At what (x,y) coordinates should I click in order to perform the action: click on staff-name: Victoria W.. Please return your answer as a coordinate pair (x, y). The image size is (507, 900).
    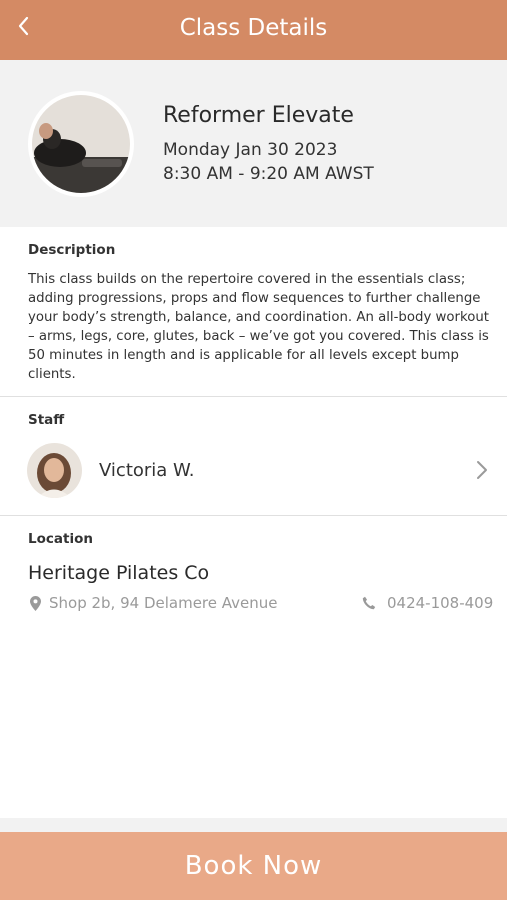
    Looking at the image, I should click on (147, 470).